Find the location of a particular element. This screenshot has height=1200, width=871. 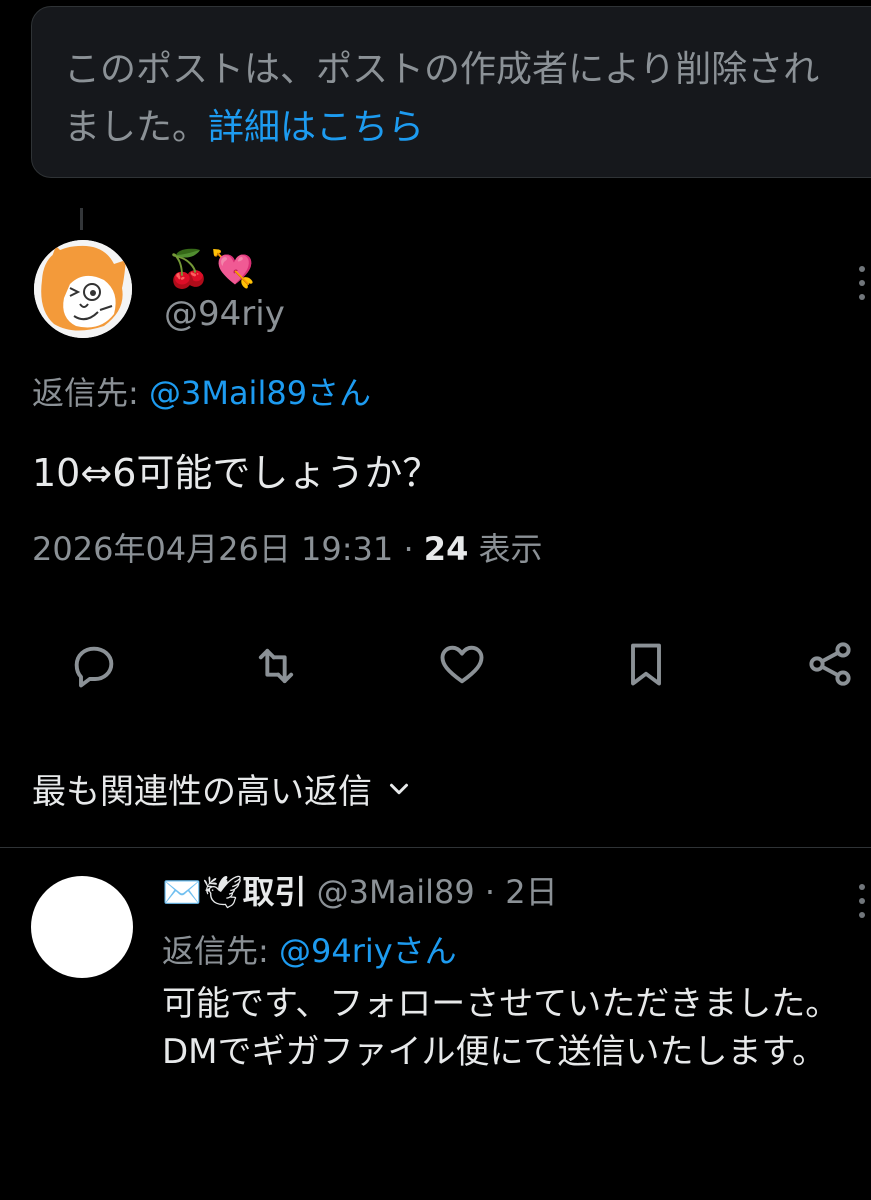

view-count: 24 is located at coordinates (446, 549).